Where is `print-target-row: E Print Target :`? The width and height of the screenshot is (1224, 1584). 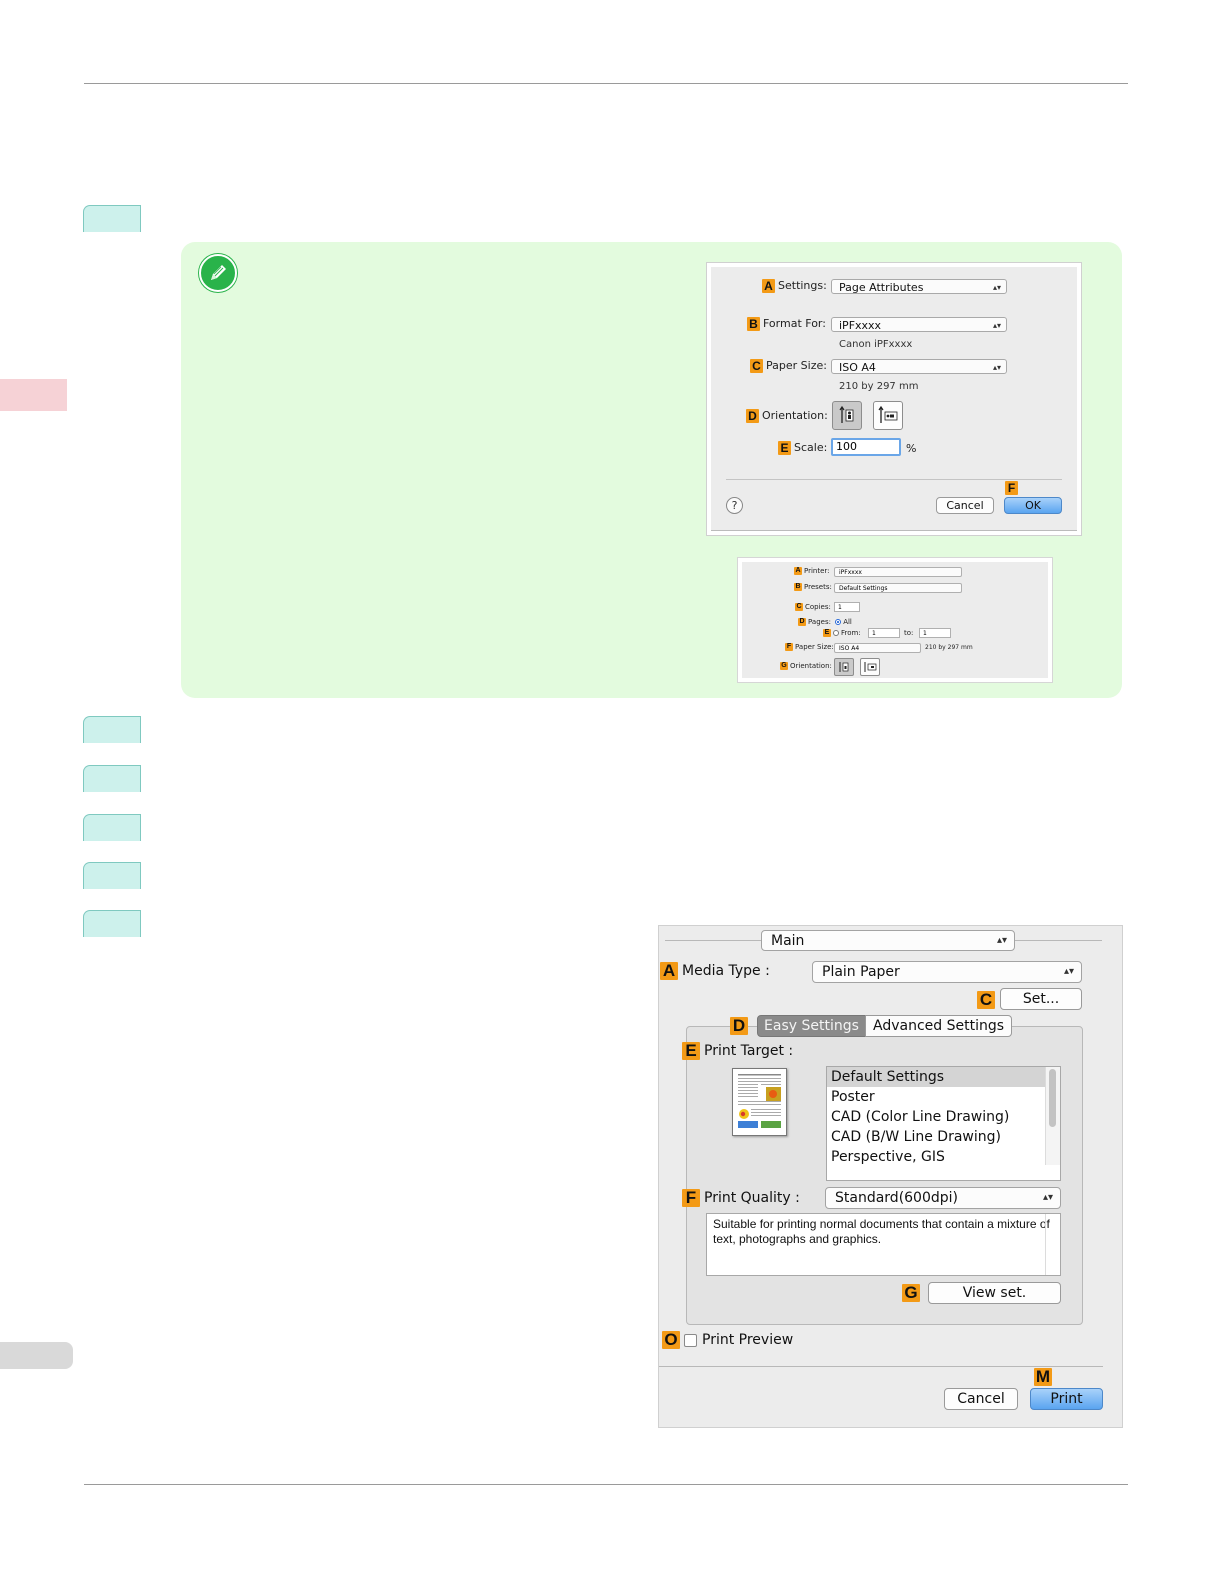 print-target-row: E Print Target : is located at coordinates (737, 1051).